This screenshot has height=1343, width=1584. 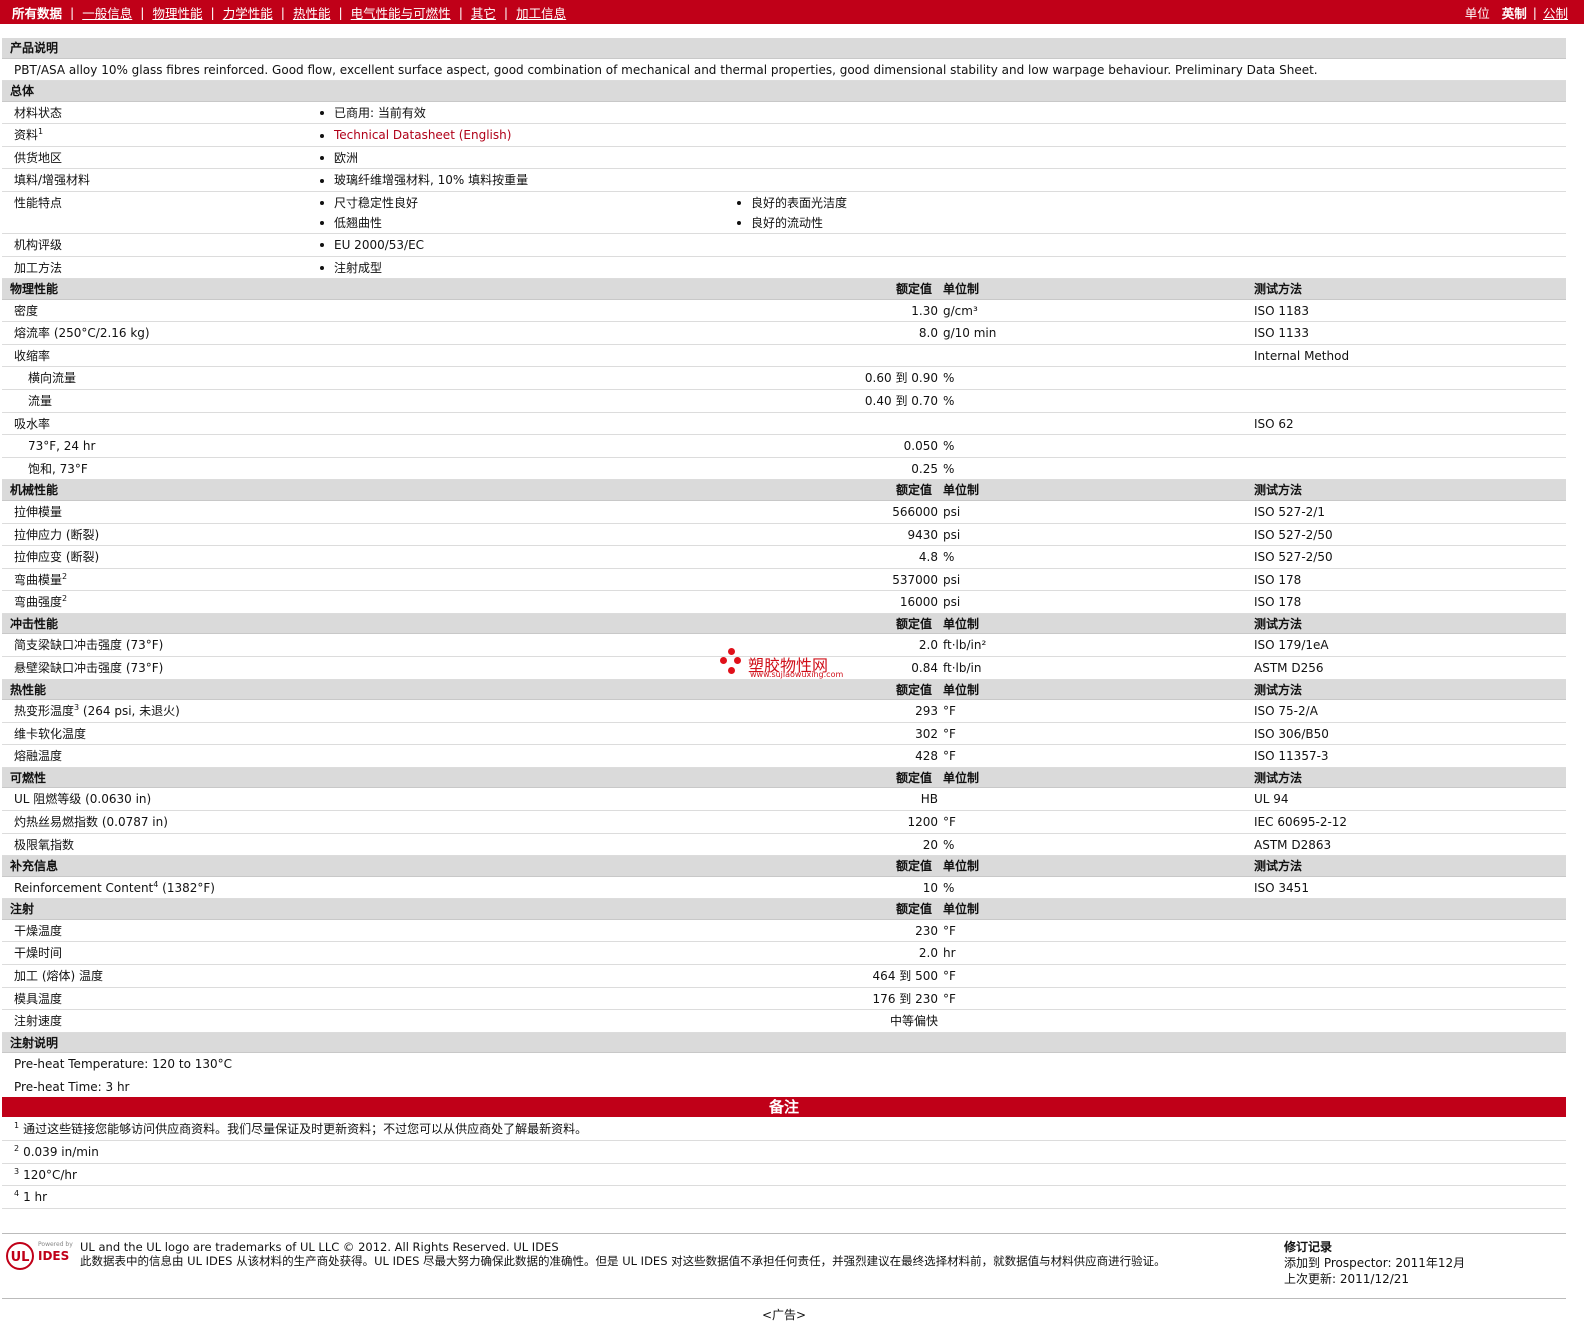 I want to click on bullet-text: 良好的表面光洁度, so click(x=799, y=202).